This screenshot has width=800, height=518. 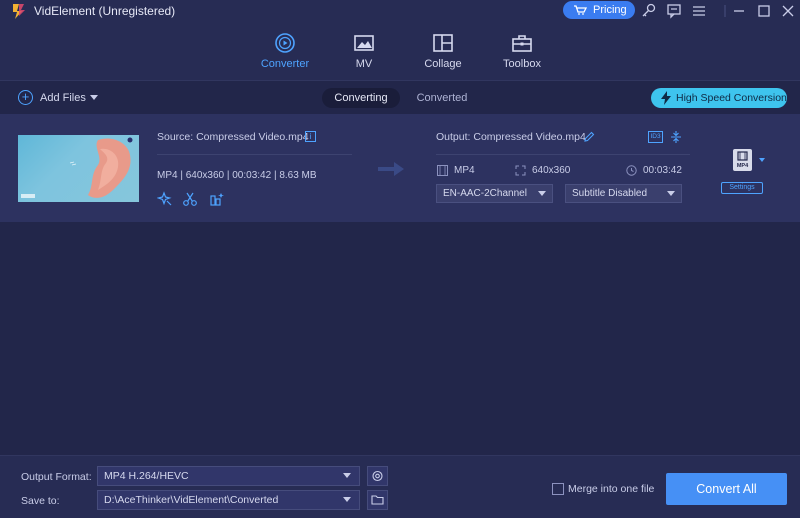 I want to click on convert-arrow-icon, so click(x=391, y=169).